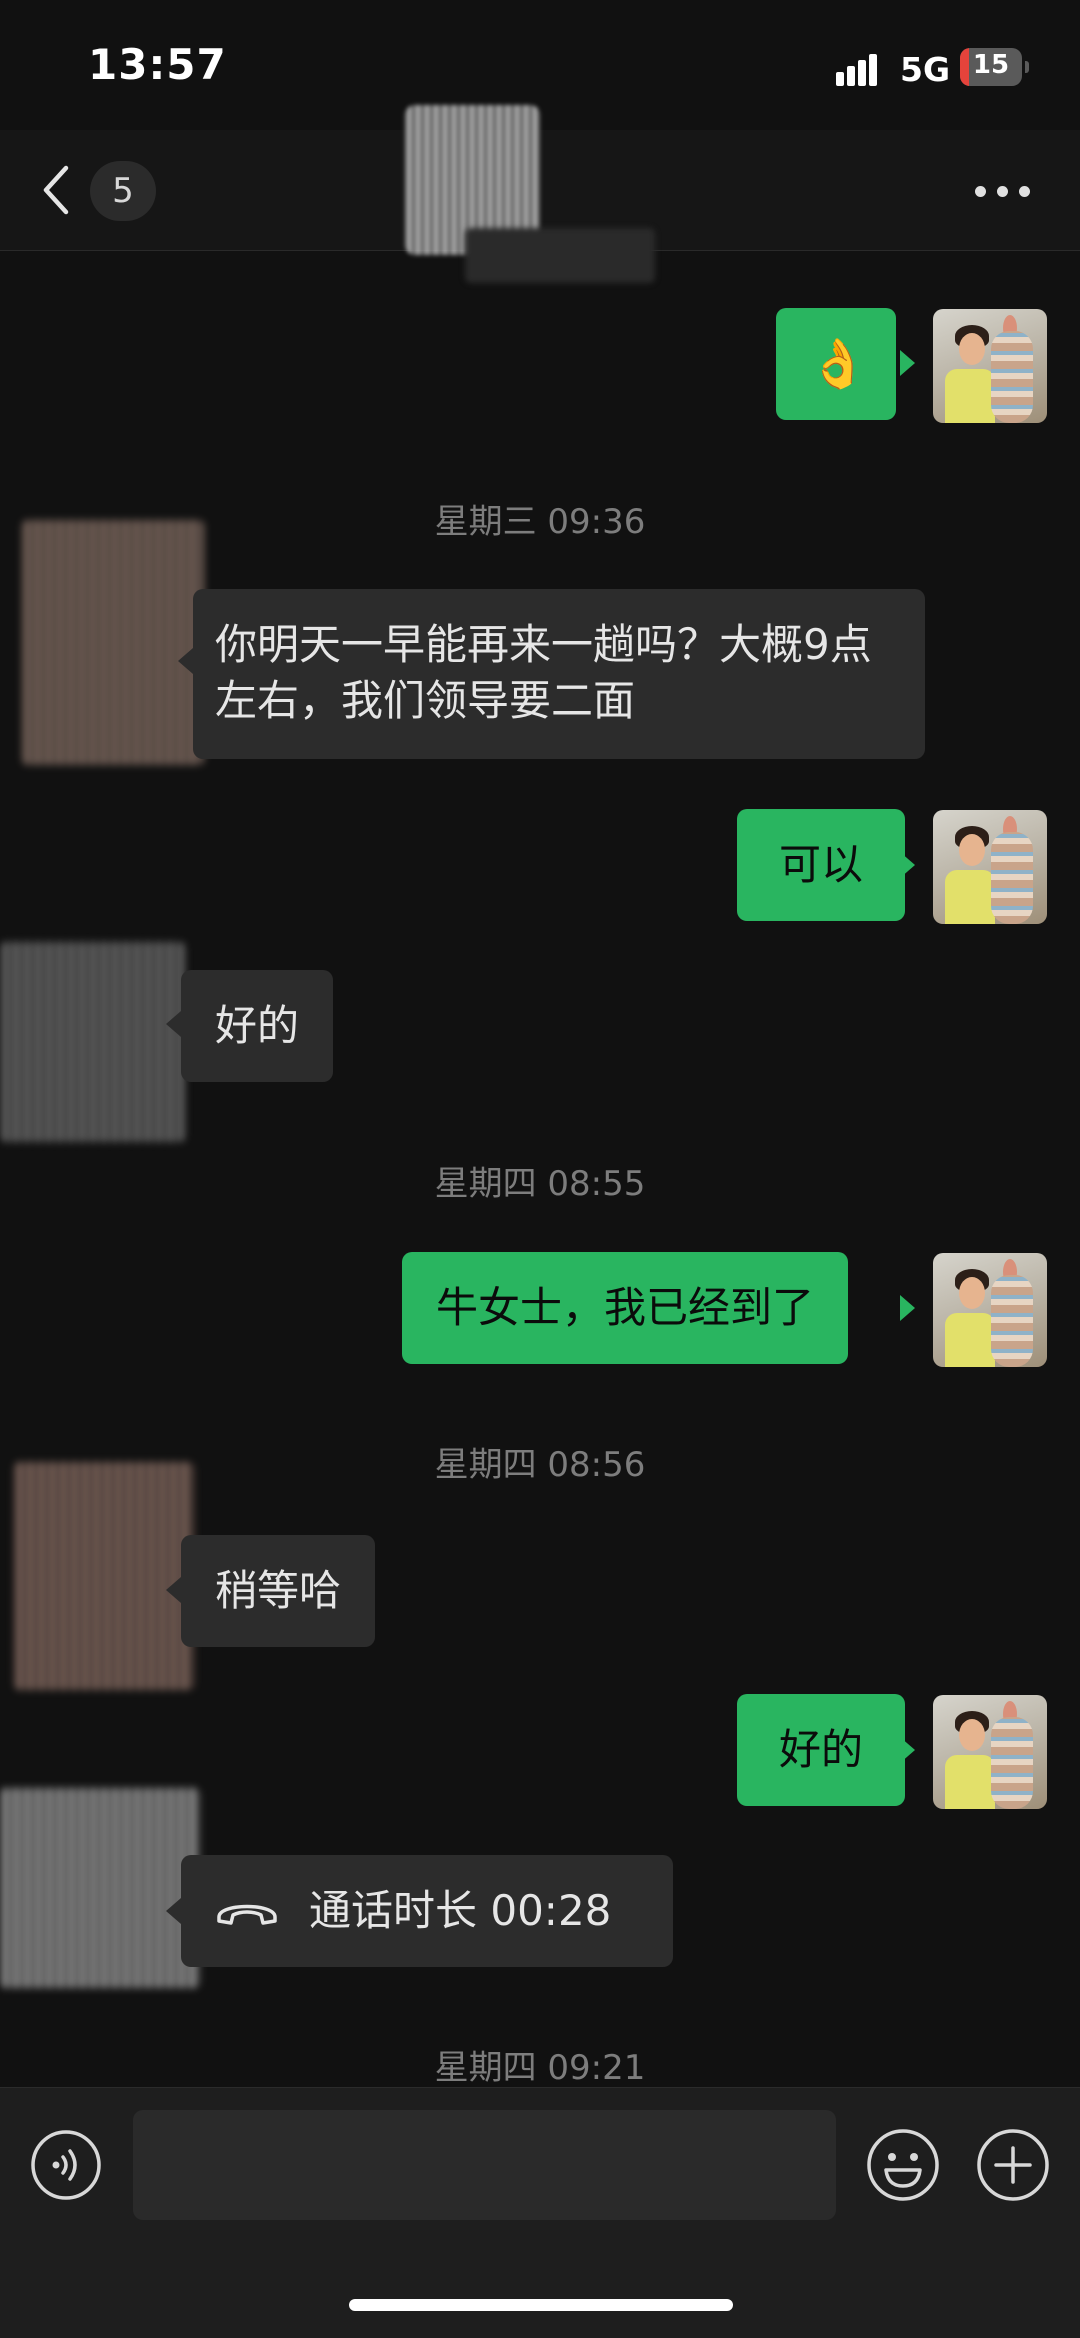  I want to click on status-time: 13:57, so click(157, 64).